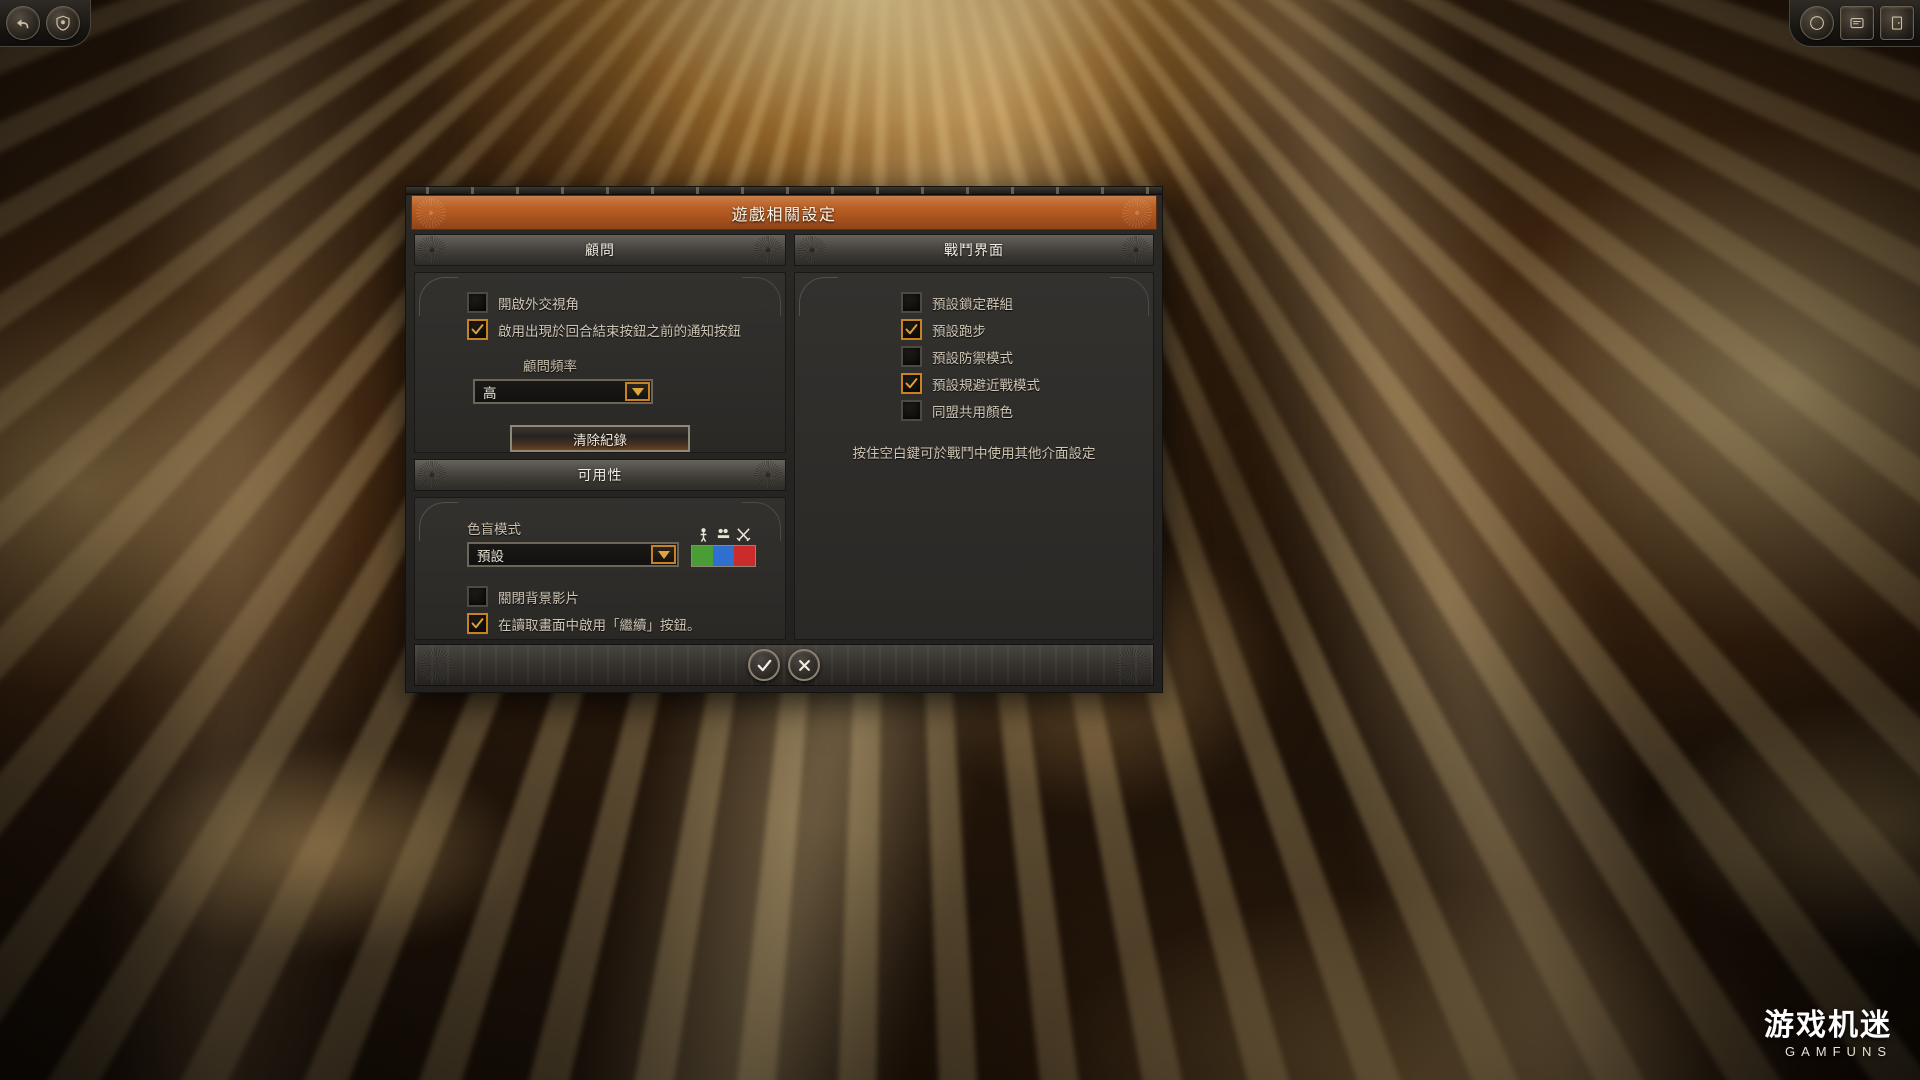 The height and width of the screenshot is (1080, 1920). I want to click on top-left-button-cluster, so click(45, 23).